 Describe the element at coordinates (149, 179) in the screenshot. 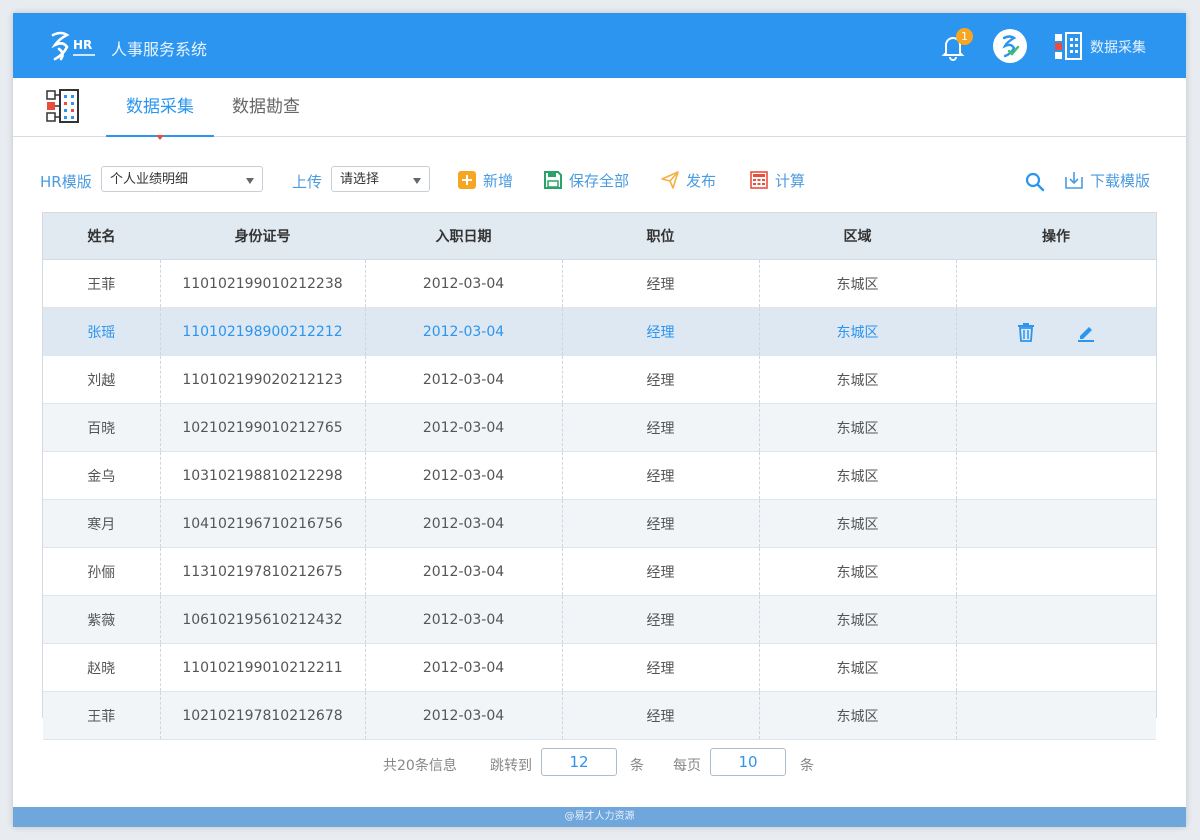

I see `template-select-value: 个人业绩明细` at that location.